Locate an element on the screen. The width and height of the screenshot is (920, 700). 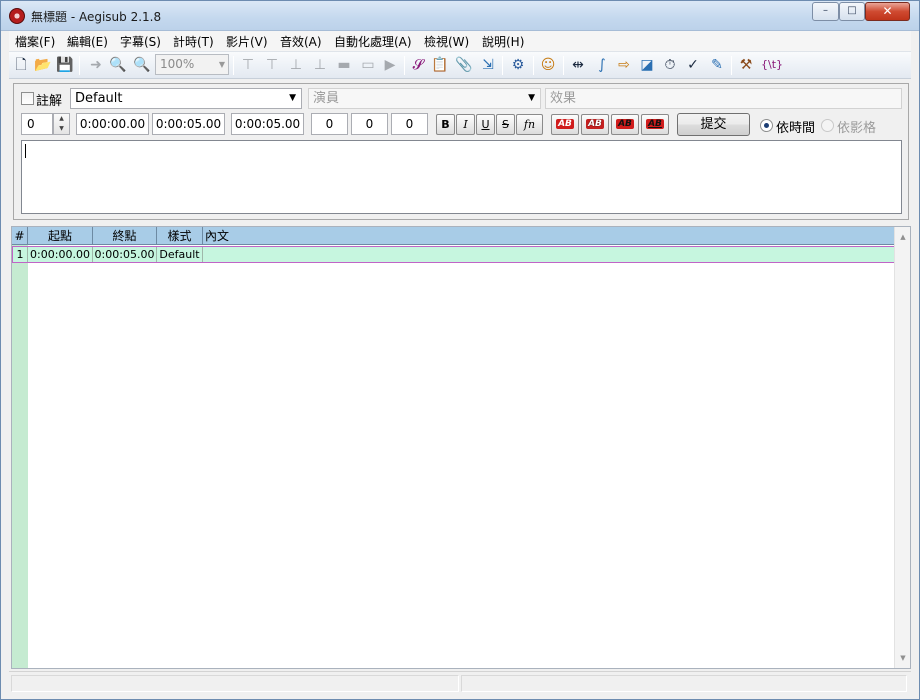
bold-button: B is located at coordinates (445, 124).